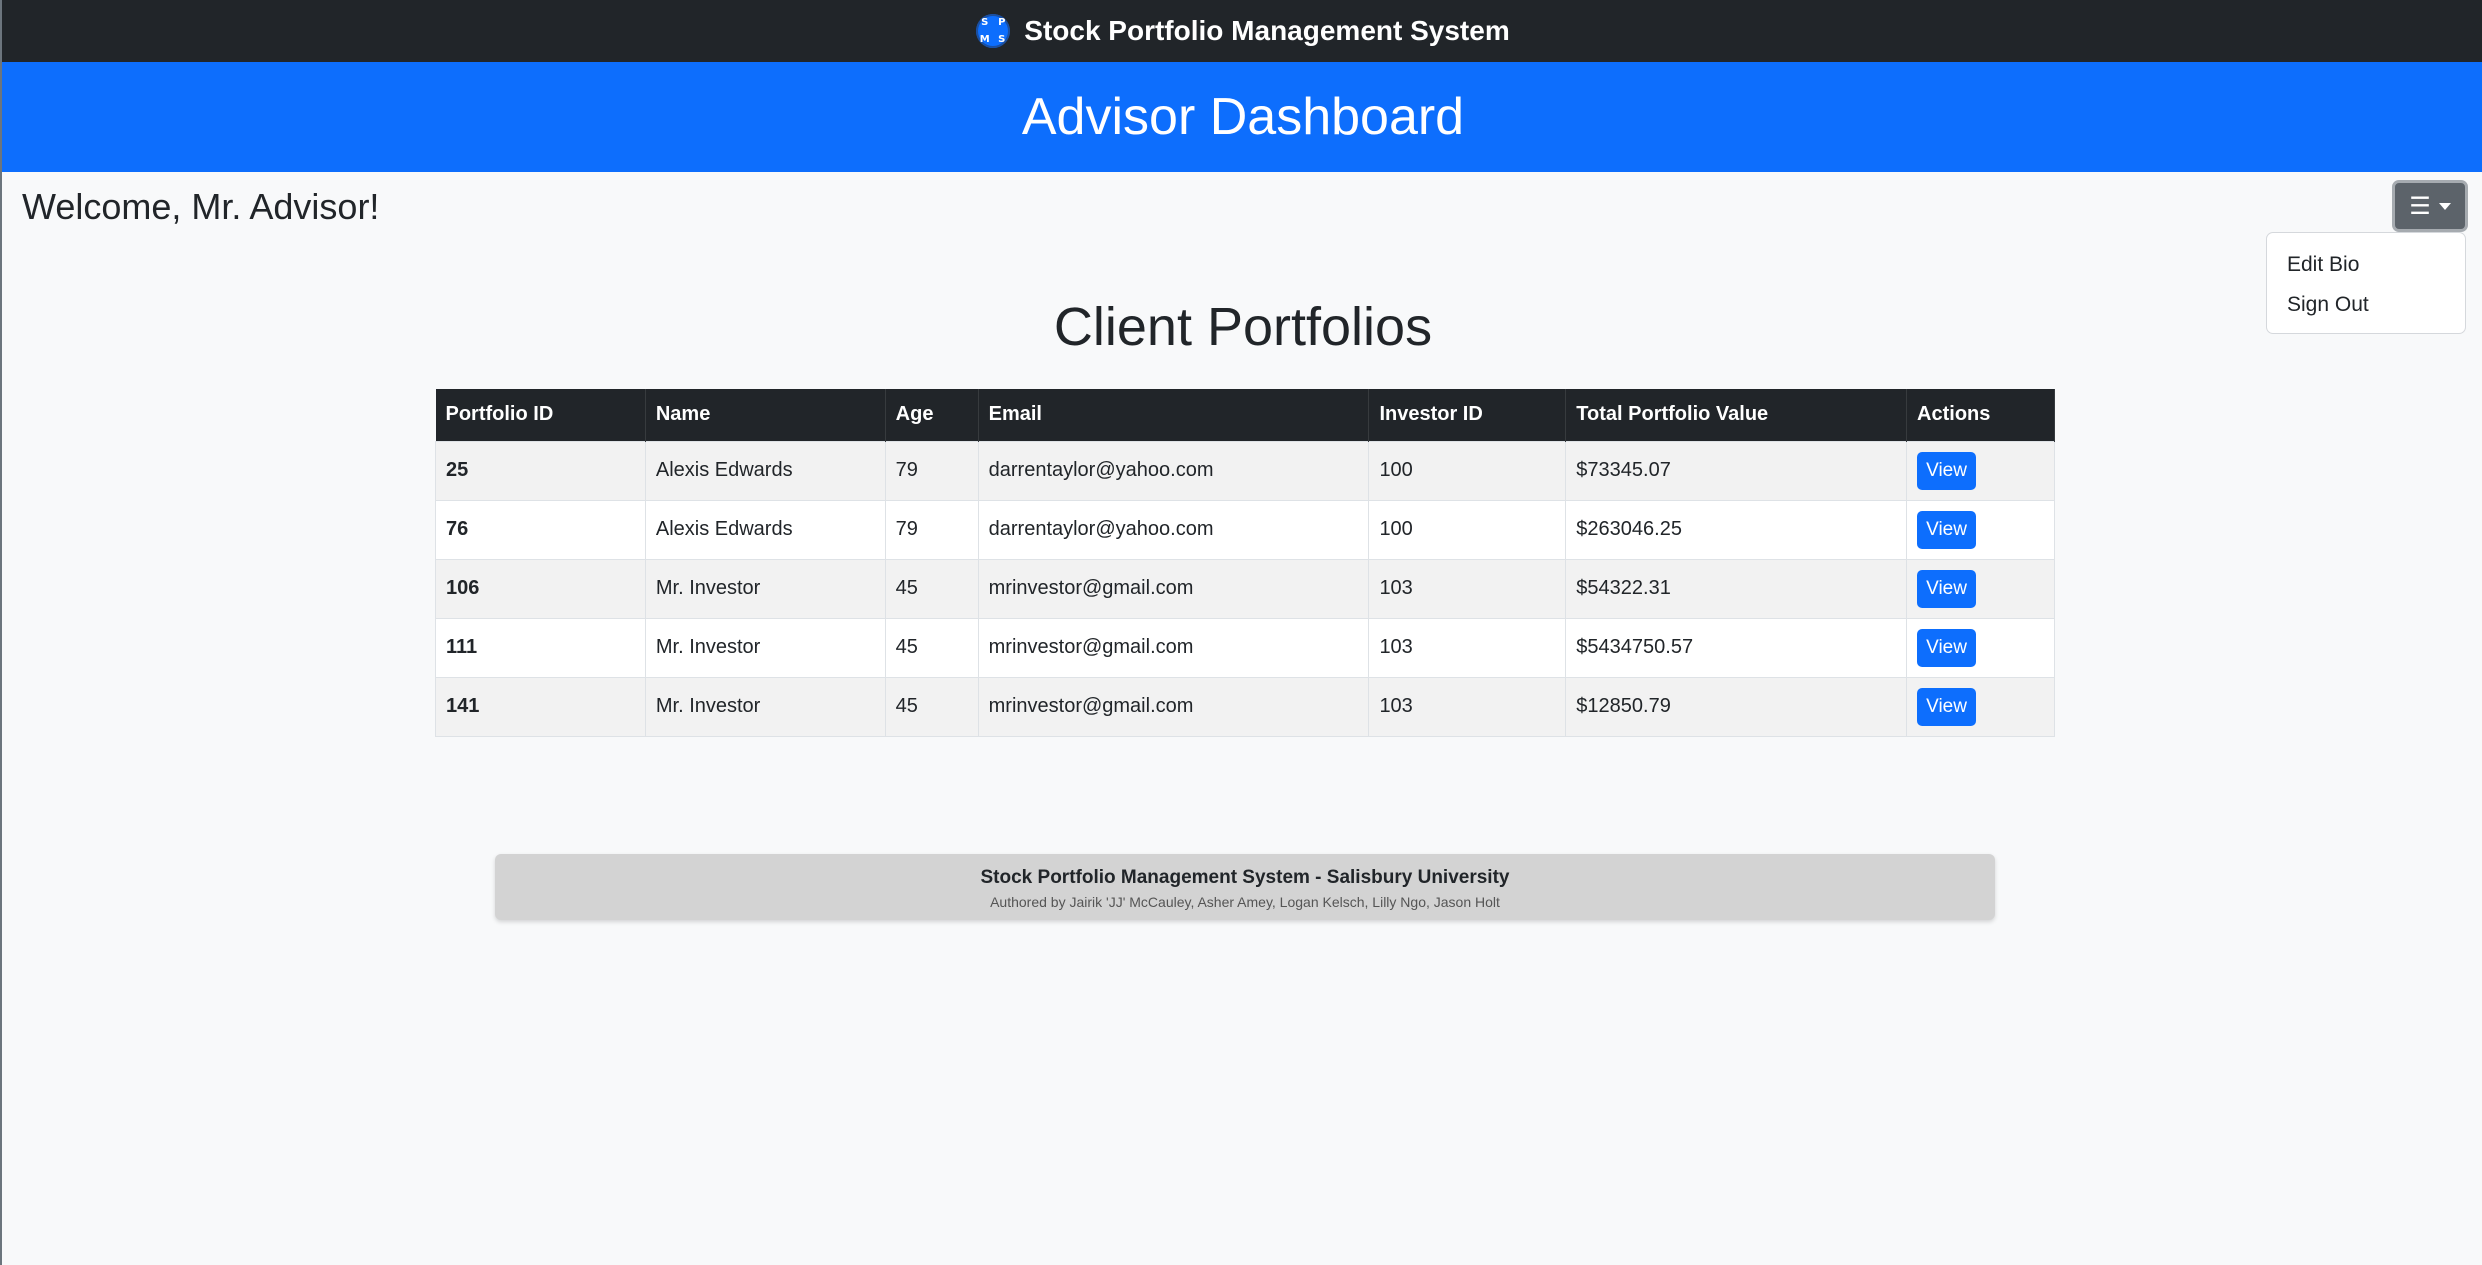 The width and height of the screenshot is (2482, 1265). Describe the element at coordinates (1736, 647) in the screenshot. I see `total-value-cell: $5434750.57` at that location.